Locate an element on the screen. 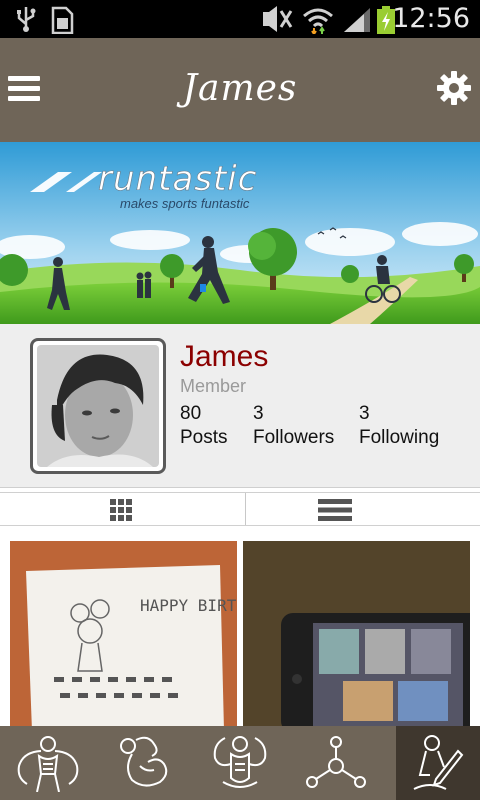 The height and width of the screenshot is (800, 480). stat-followers: 3 Followers is located at coordinates (293, 426).